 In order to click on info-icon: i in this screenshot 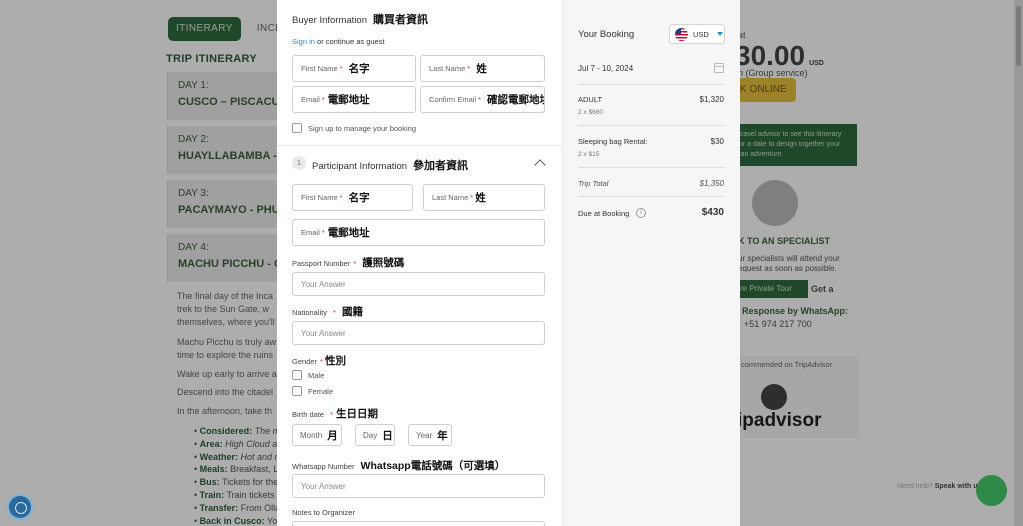, I will do `click(641, 213)`.